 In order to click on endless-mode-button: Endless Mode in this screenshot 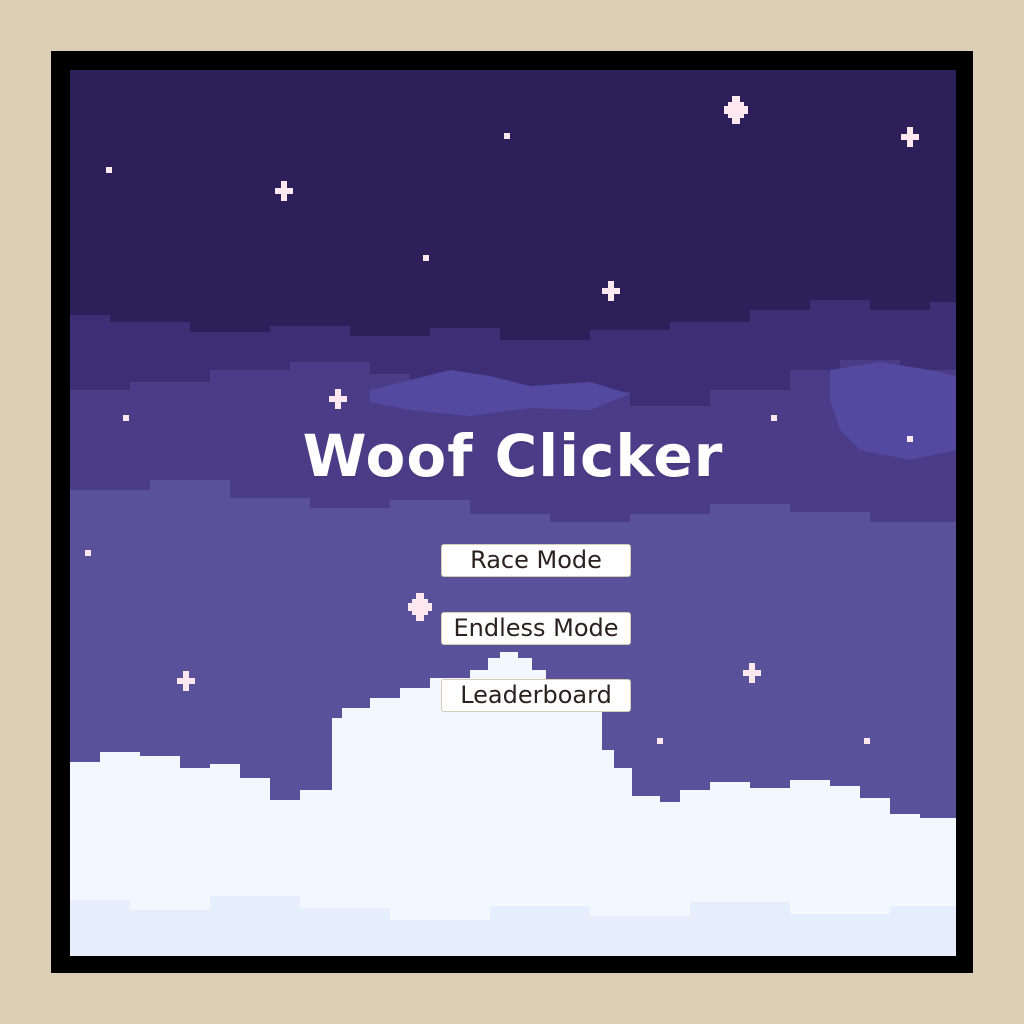, I will do `click(536, 628)`.